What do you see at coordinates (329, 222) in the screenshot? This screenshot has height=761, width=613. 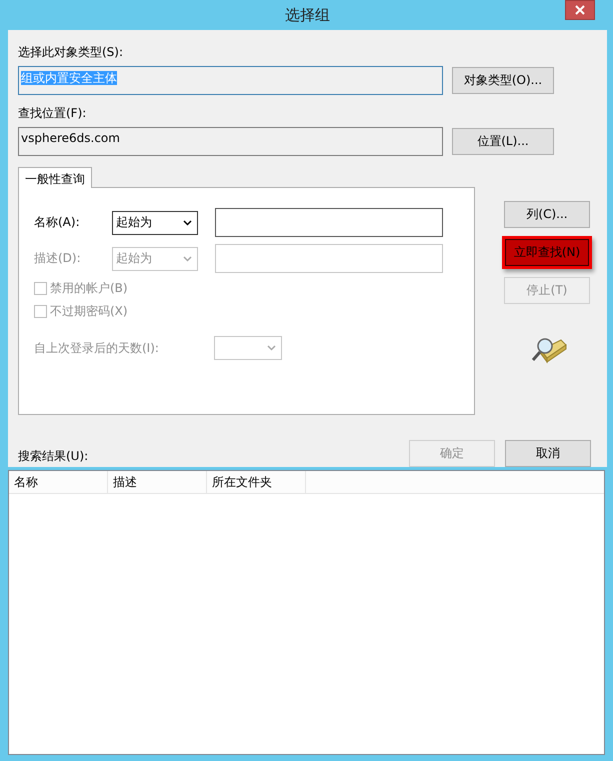 I see `search-text-field` at bounding box center [329, 222].